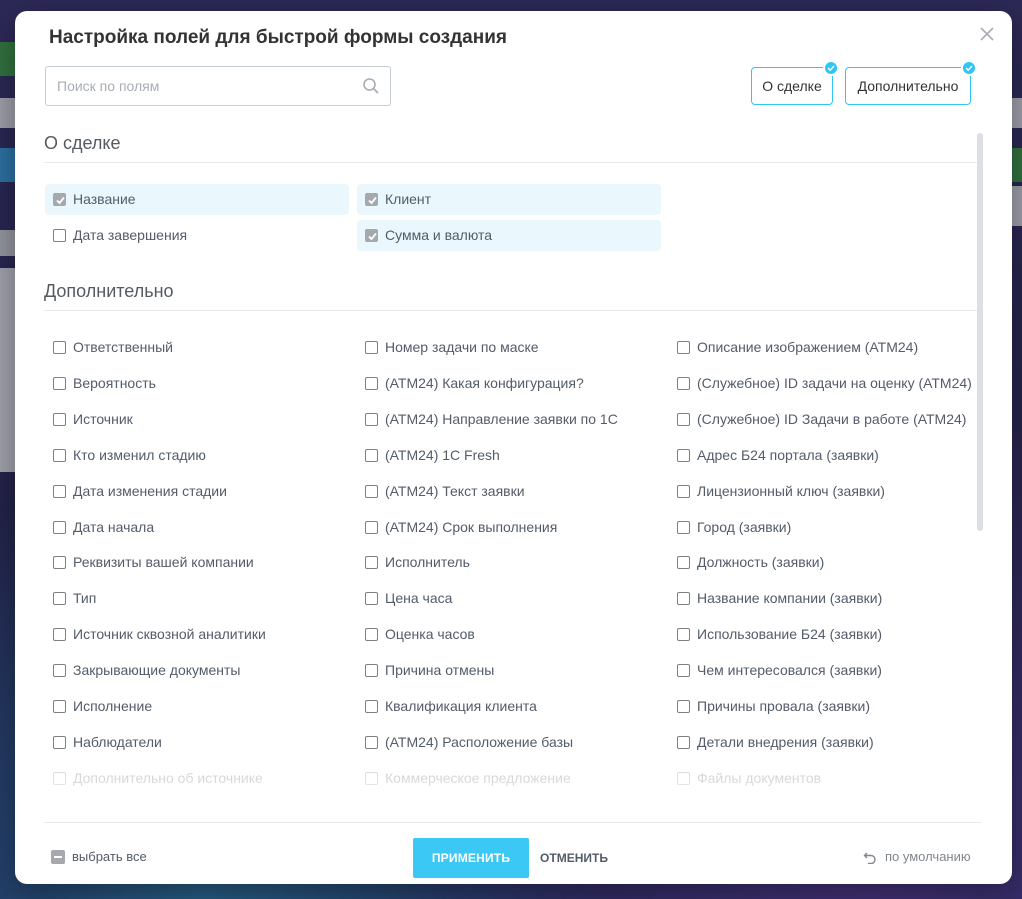 The image size is (1022, 899). I want to click on field-item: Описание изображением (АТМ24), so click(821, 347).